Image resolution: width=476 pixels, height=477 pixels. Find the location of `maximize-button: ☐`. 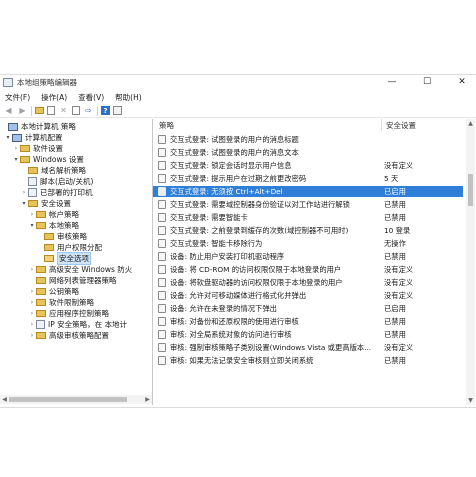

maximize-button: ☐ is located at coordinates (427, 82).